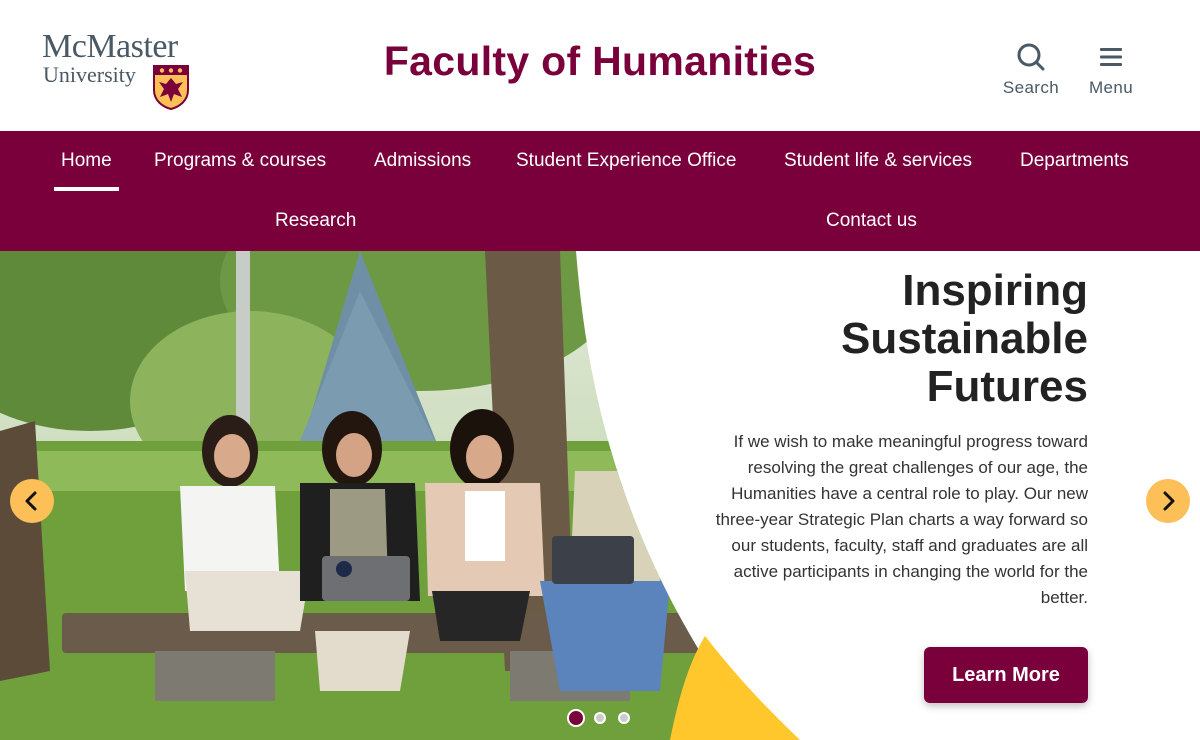  I want to click on nav-item-programs-courses: Programs & courses, so click(240, 161).